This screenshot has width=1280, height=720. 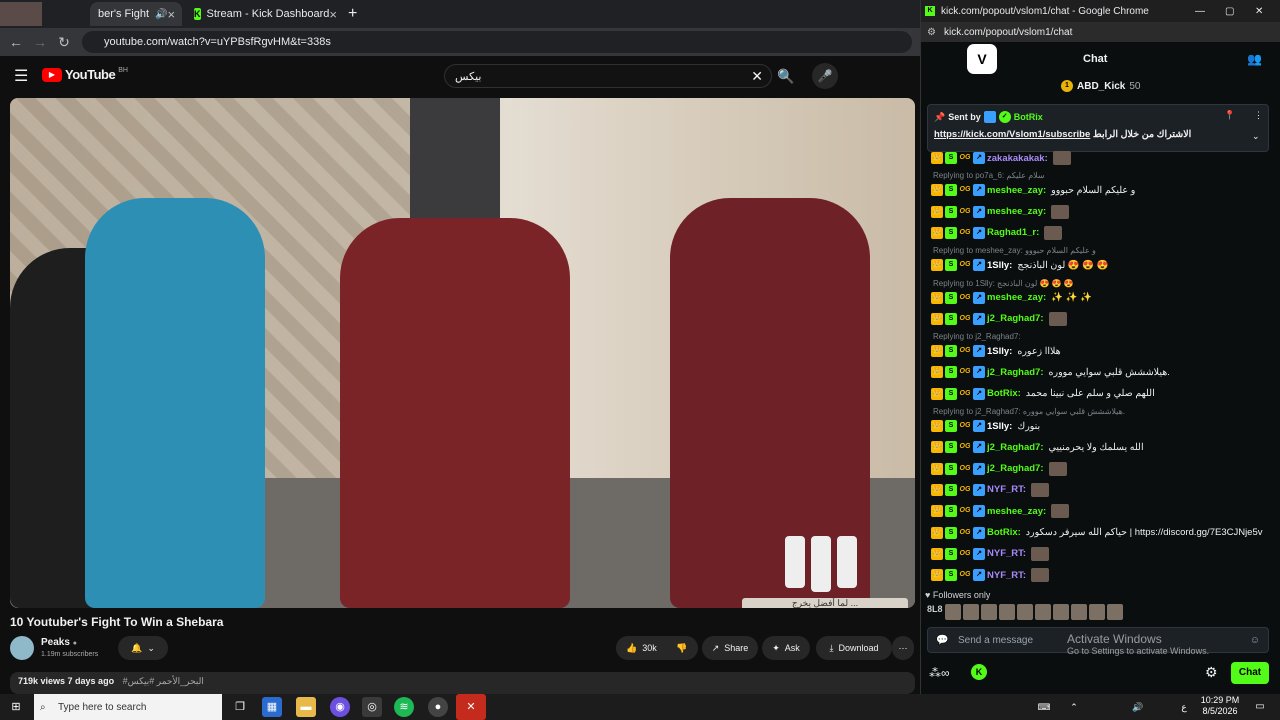 I want to click on chat-message: 👑 S OG ↗ j2_Raghad7: الله يسلمك ولا يحرمنييي, so click(x=1101, y=447).